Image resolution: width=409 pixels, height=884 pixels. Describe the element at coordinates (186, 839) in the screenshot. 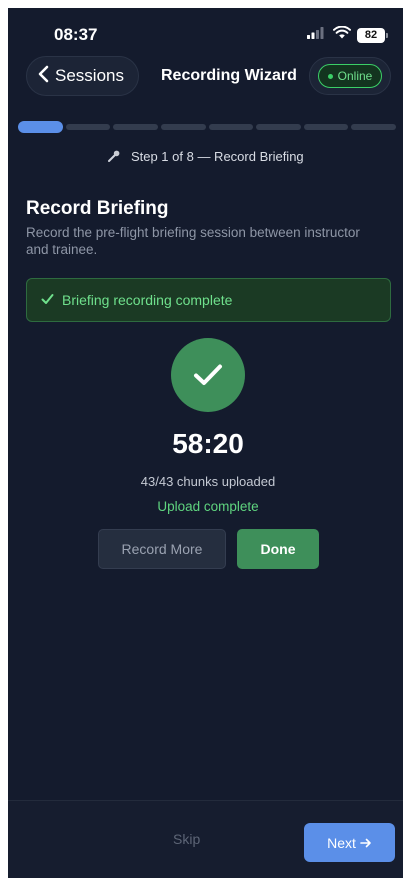

I see `skip-button: Skip` at that location.